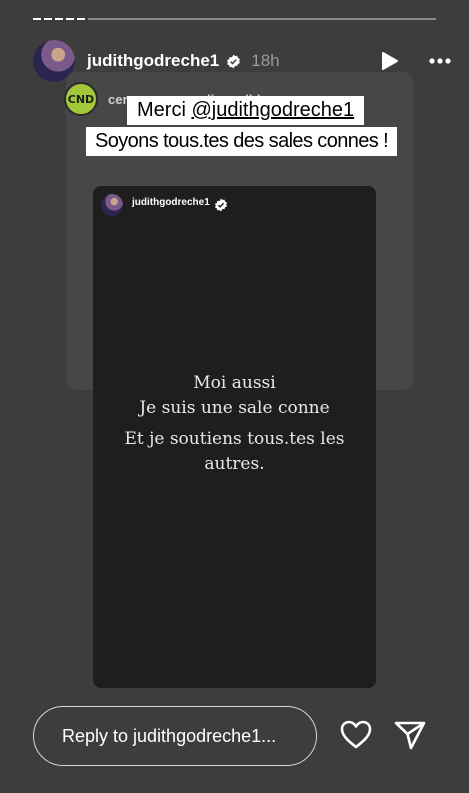 Image resolution: width=469 pixels, height=793 pixels. Describe the element at coordinates (272, 110) in the screenshot. I see `mention-link: @judithgodreche1` at that location.